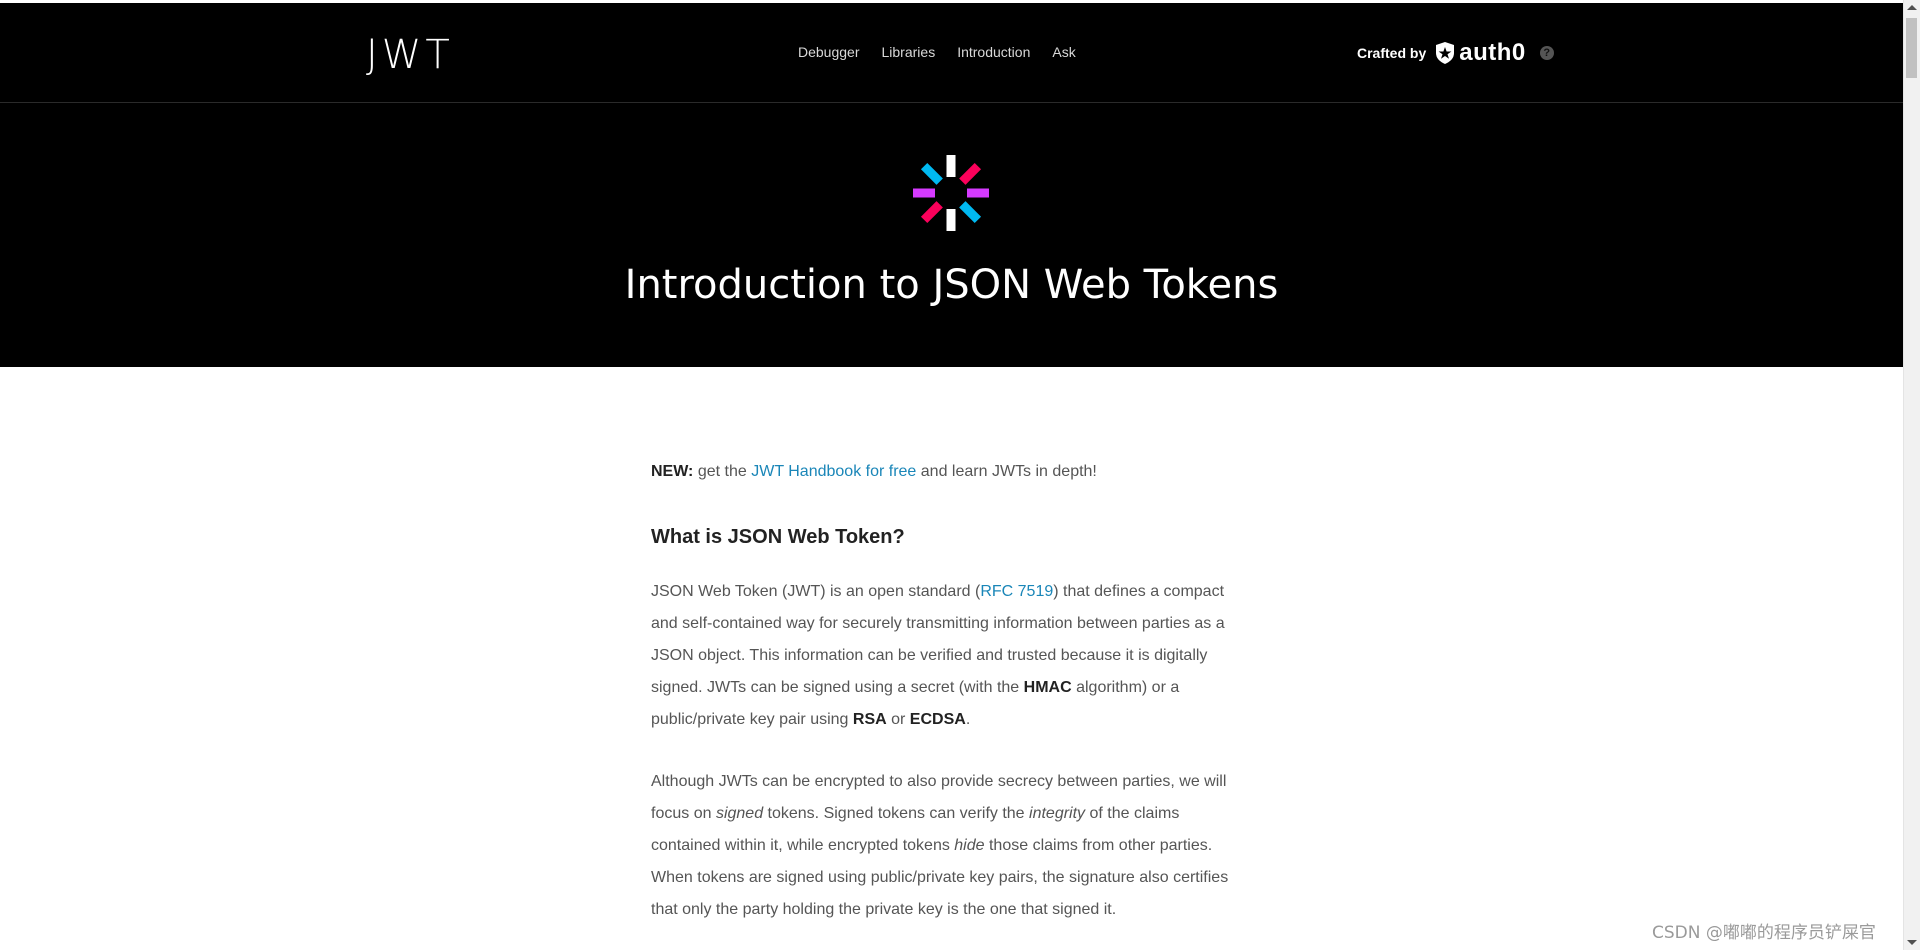 The width and height of the screenshot is (1920, 950). Describe the element at coordinates (951, 285) in the screenshot. I see `page-title: Introduction to JSON Web Tokens` at that location.